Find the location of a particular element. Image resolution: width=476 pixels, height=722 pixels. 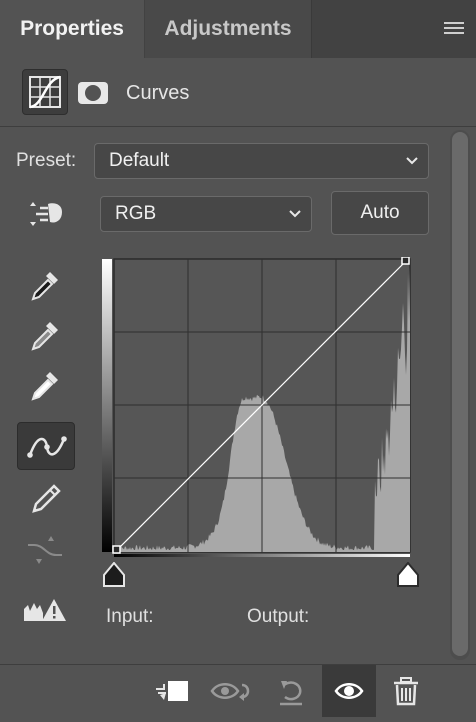

output-gradient-bar is located at coordinates (107, 405).